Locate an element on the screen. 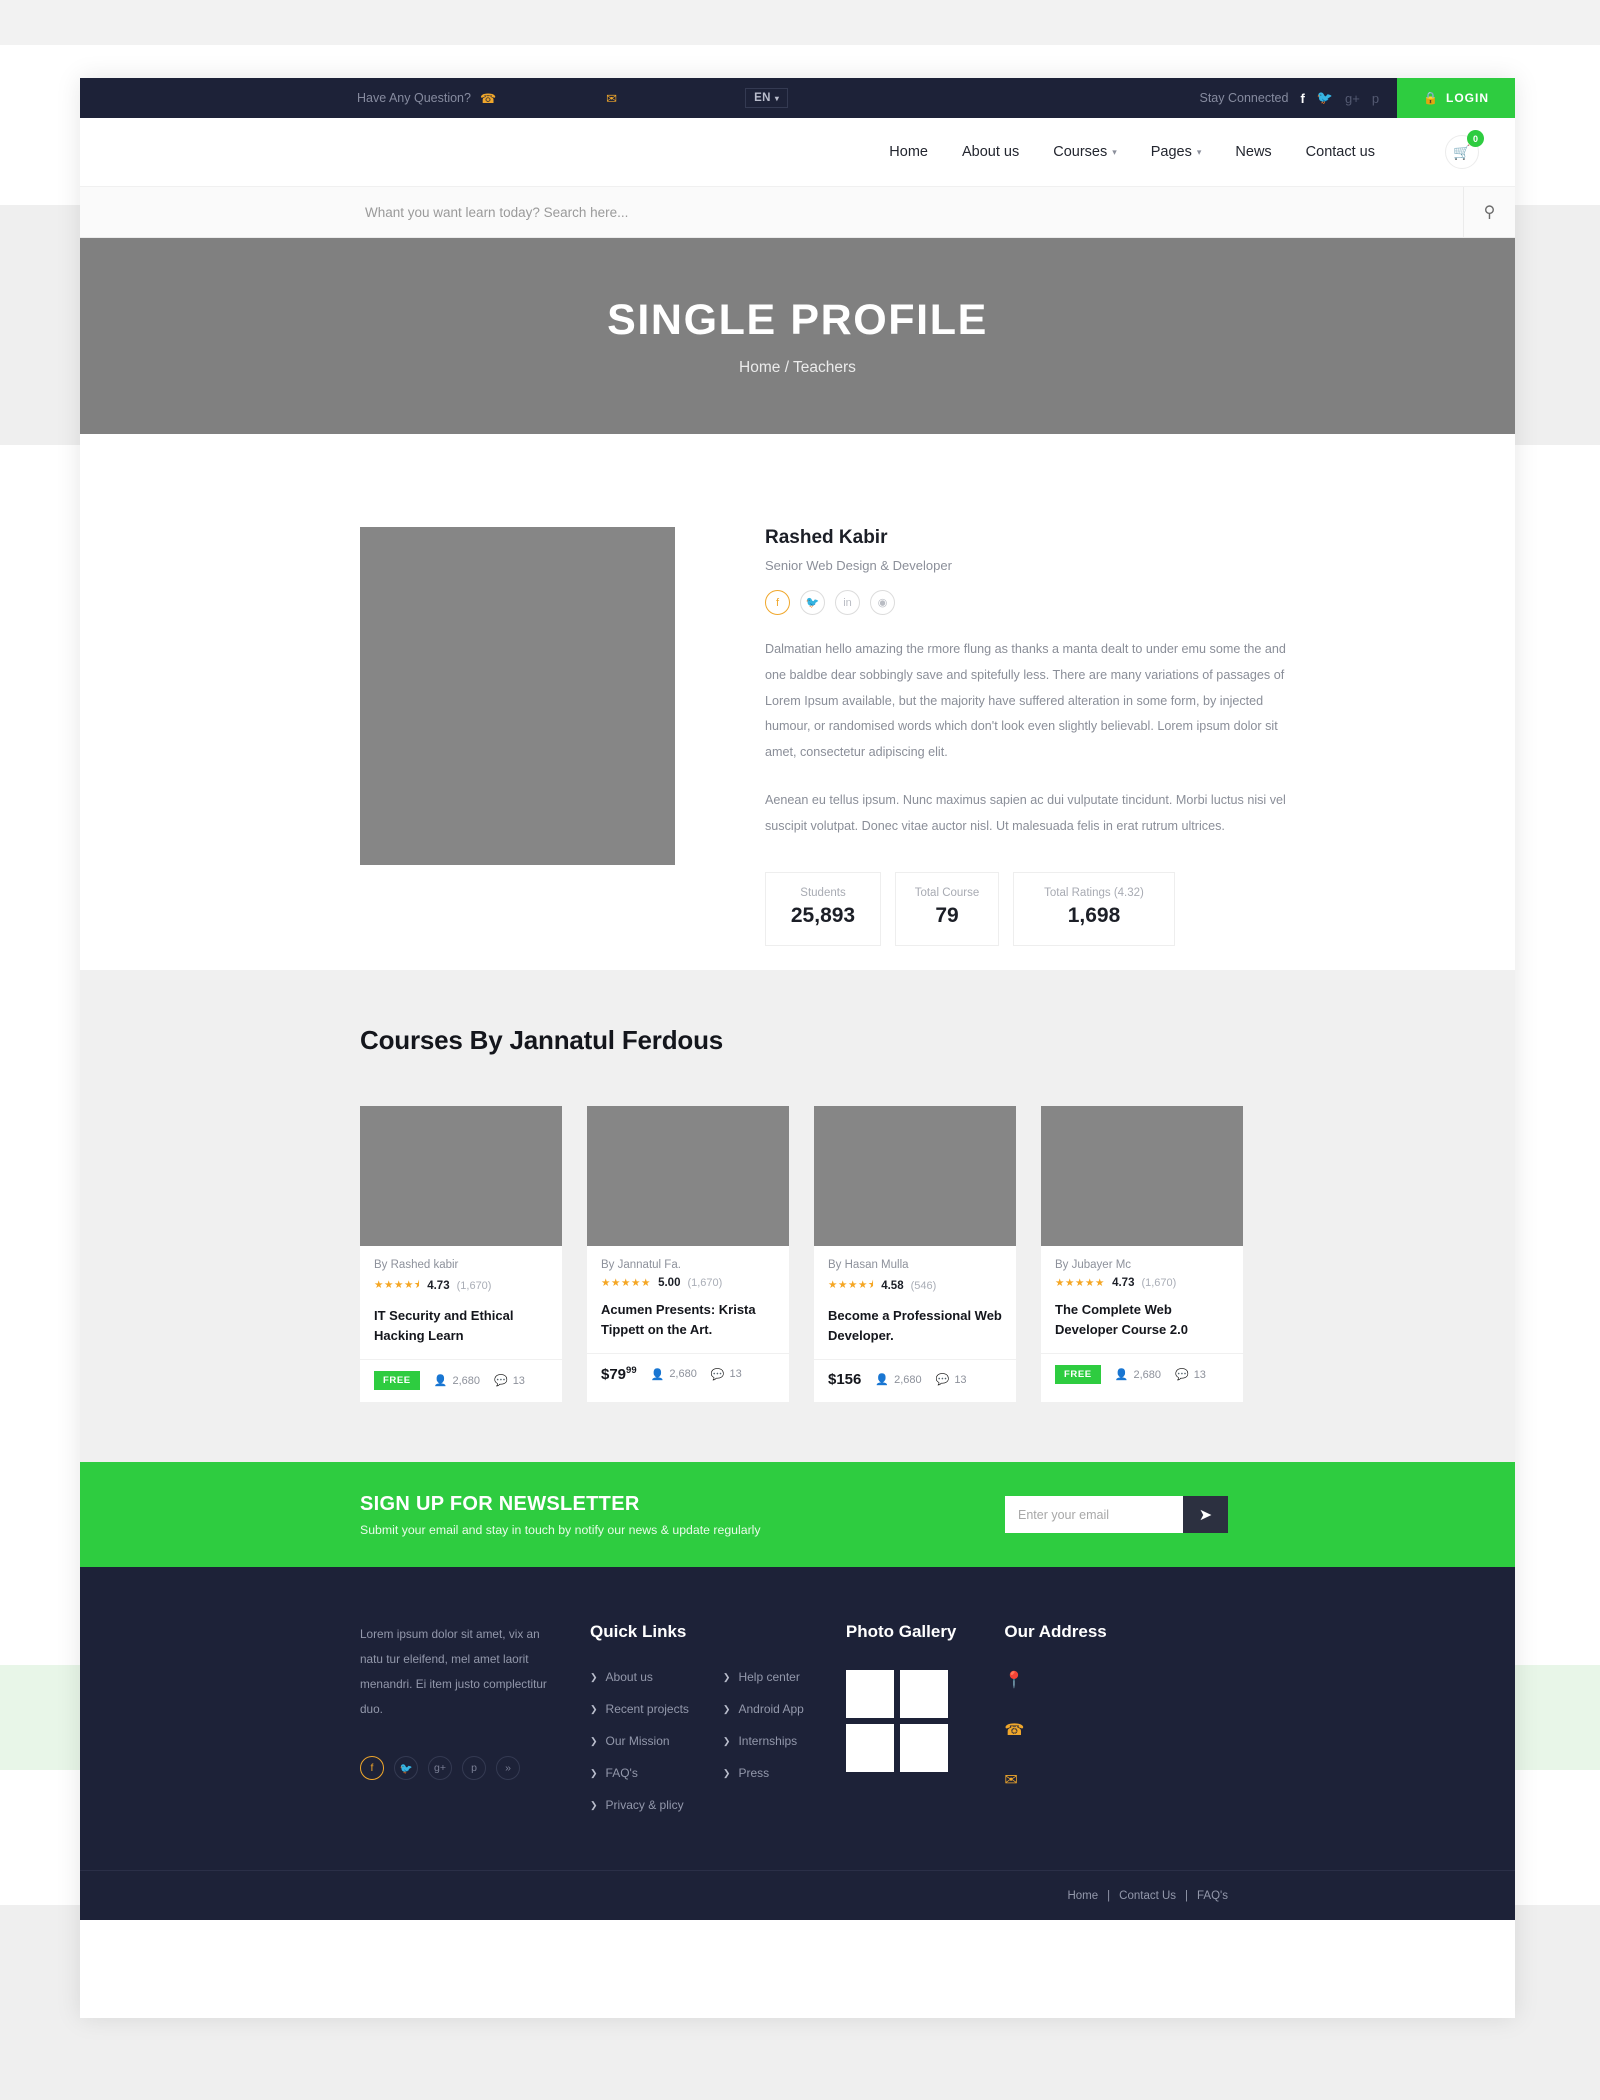 The height and width of the screenshot is (2100, 1600). search-button: ⚲ is located at coordinates (1489, 212).